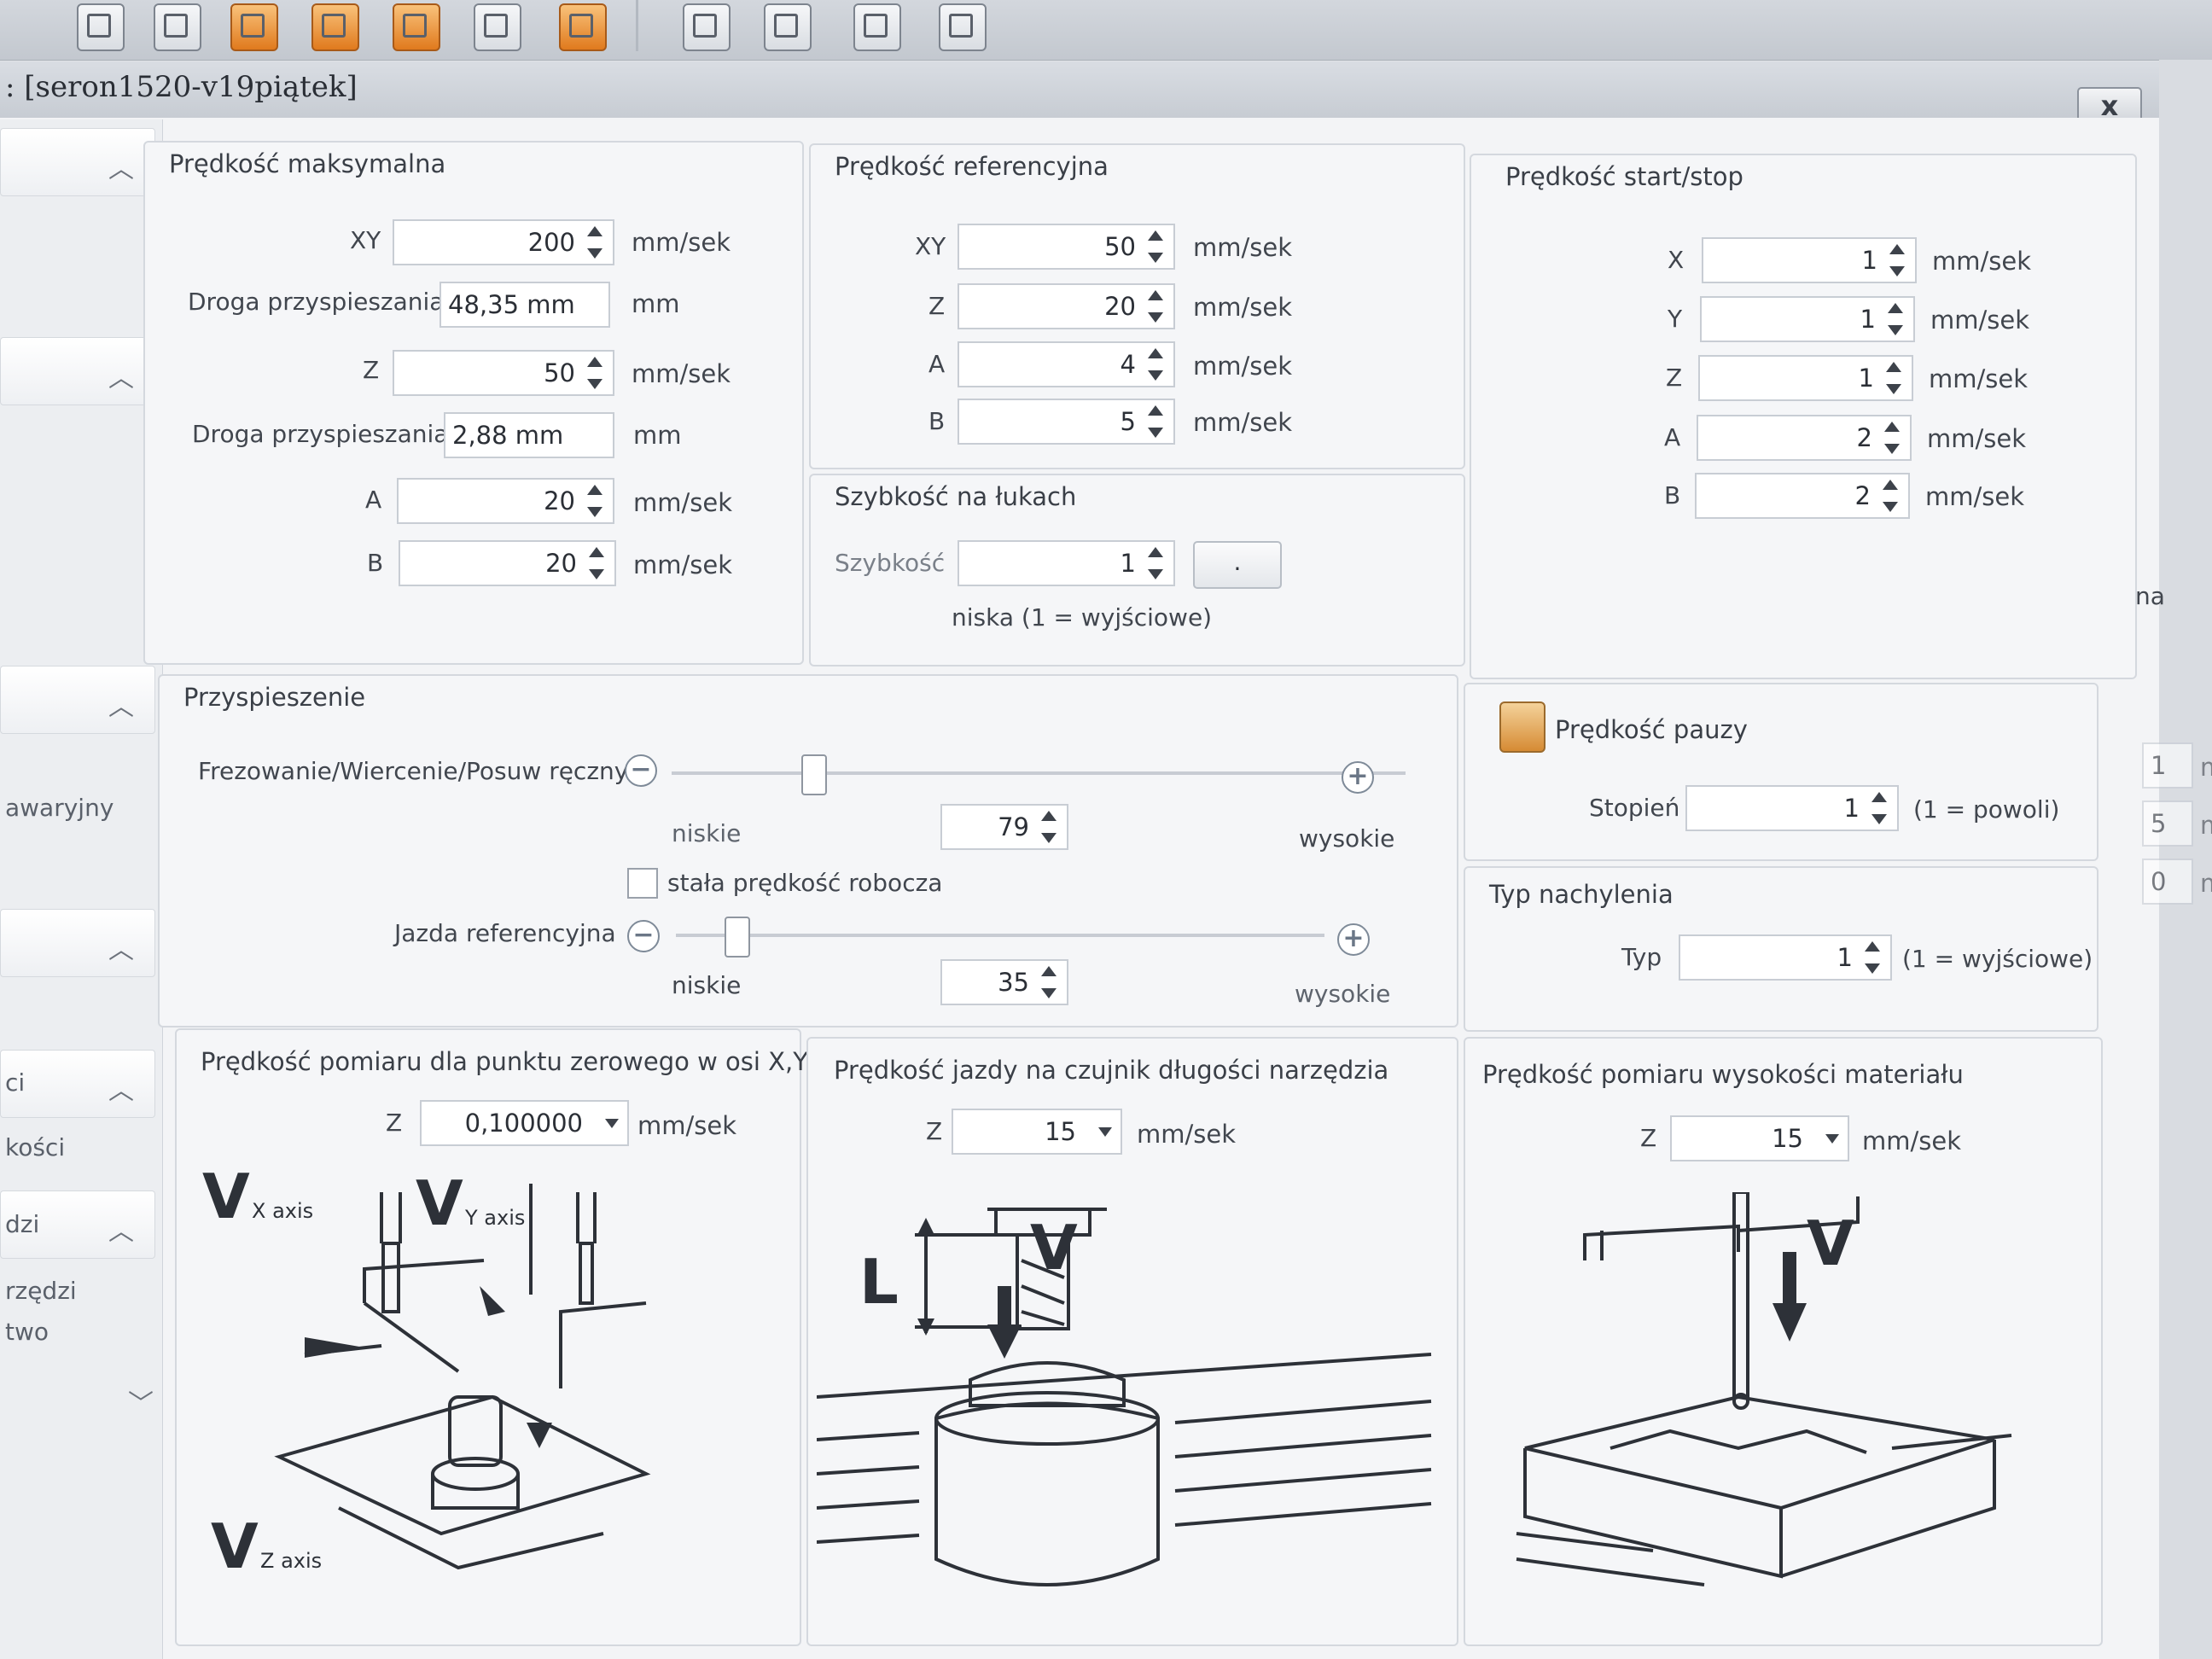 The image size is (2212, 1659). I want to click on sidebar-section-1: ︿, so click(77, 162).